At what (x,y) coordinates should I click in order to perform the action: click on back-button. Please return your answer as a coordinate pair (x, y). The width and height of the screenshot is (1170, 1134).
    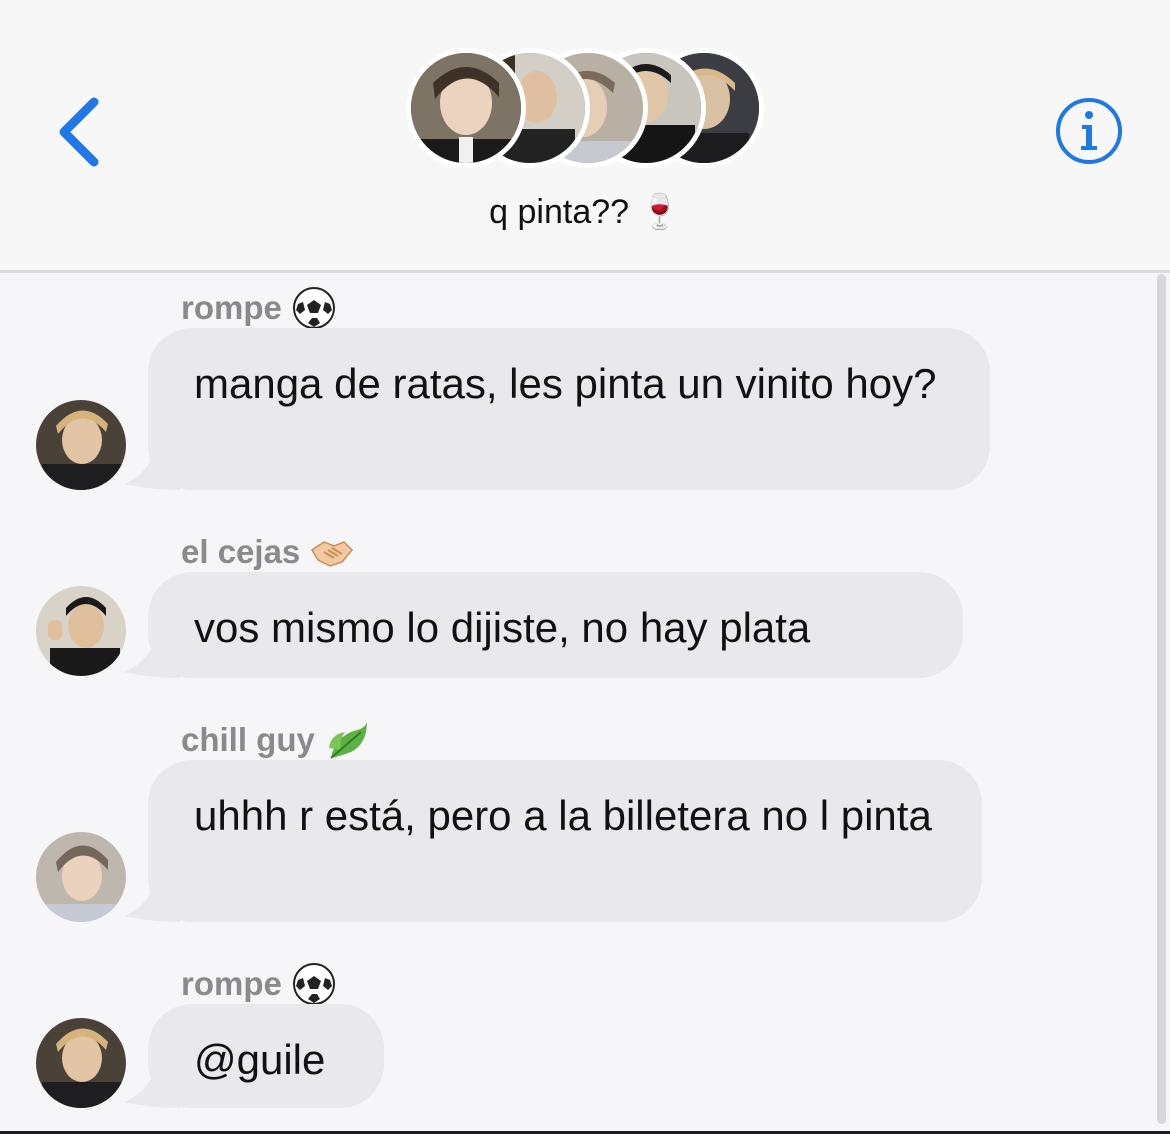
    Looking at the image, I should click on (83, 132).